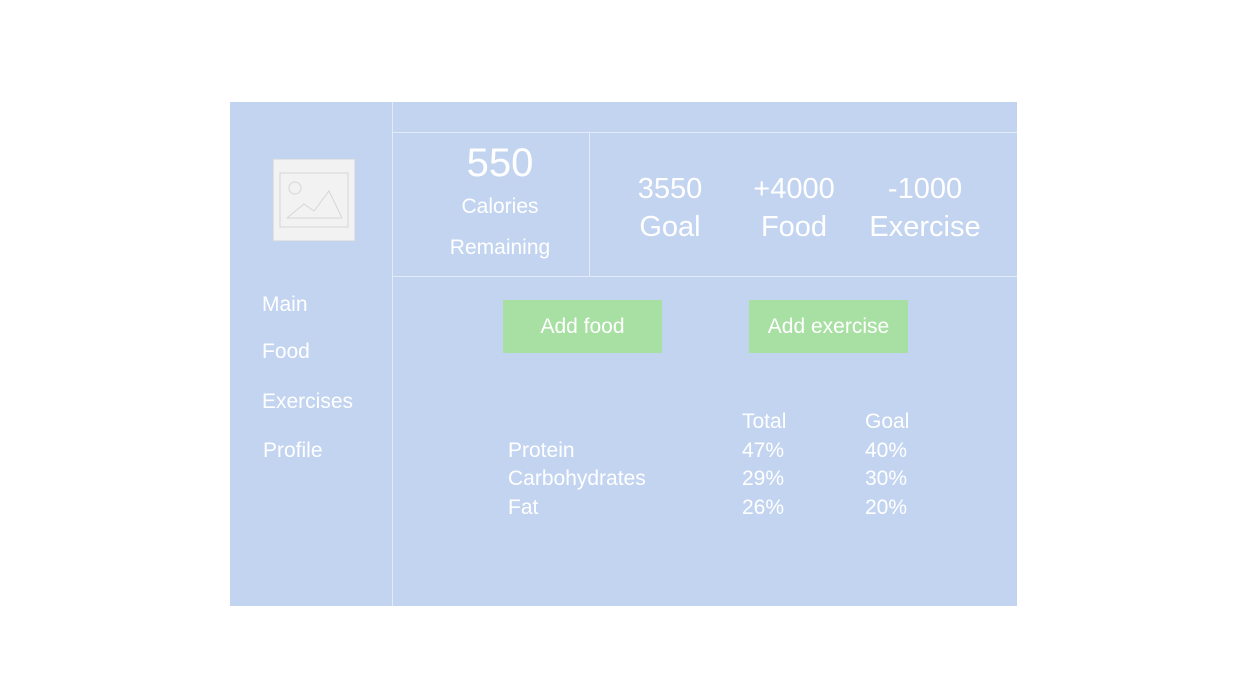 This screenshot has width=1240, height=697. Describe the element at coordinates (925, 189) in the screenshot. I see `exercise-value: -1000` at that location.